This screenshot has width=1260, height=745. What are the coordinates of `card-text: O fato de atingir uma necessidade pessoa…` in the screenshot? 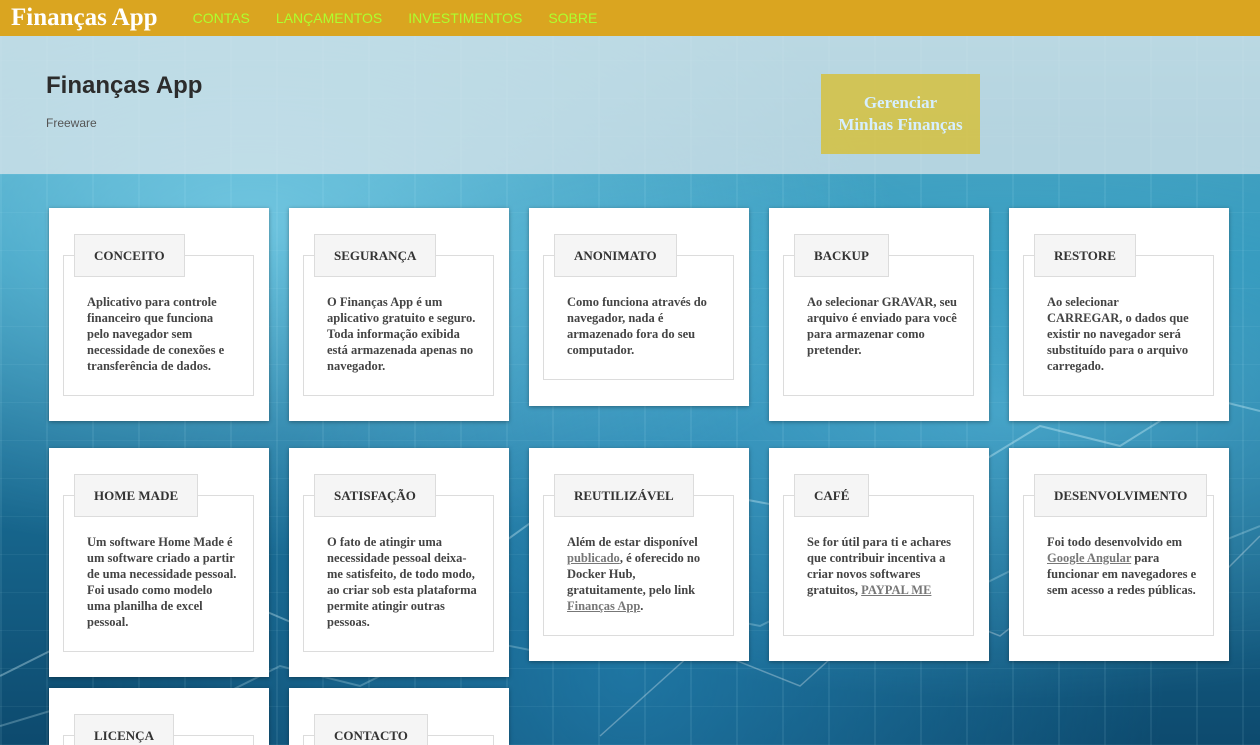 It's located at (402, 582).